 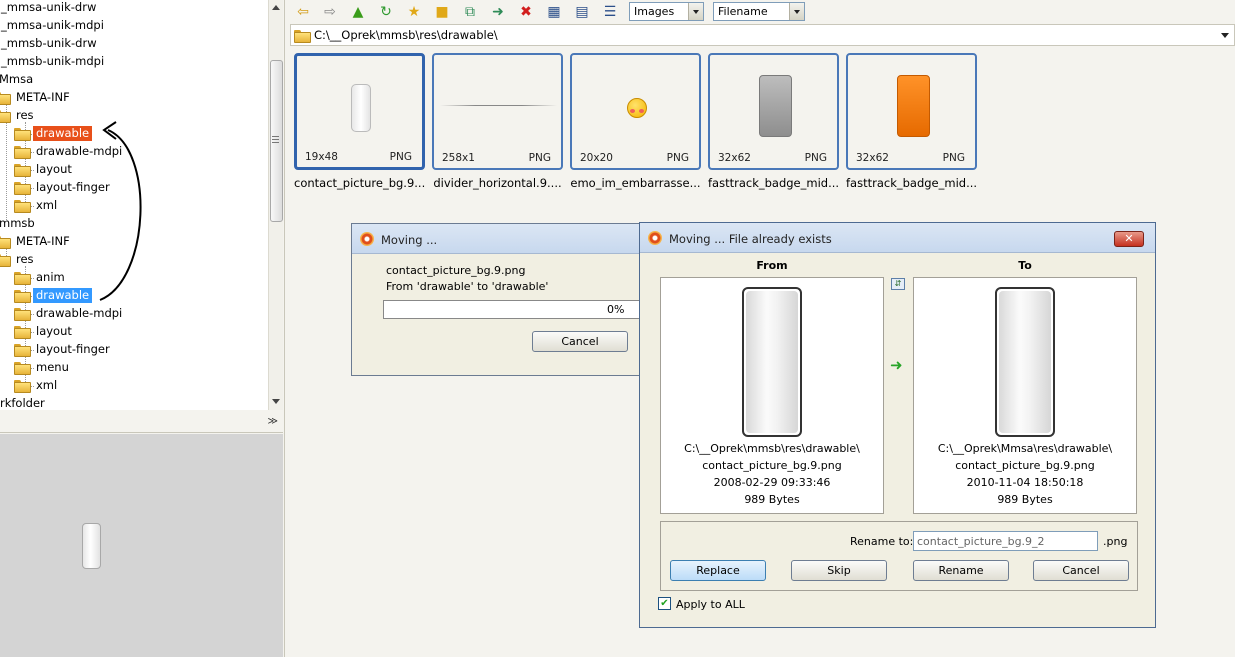 What do you see at coordinates (610, 12) in the screenshot?
I see `details-view-icon: ☰` at bounding box center [610, 12].